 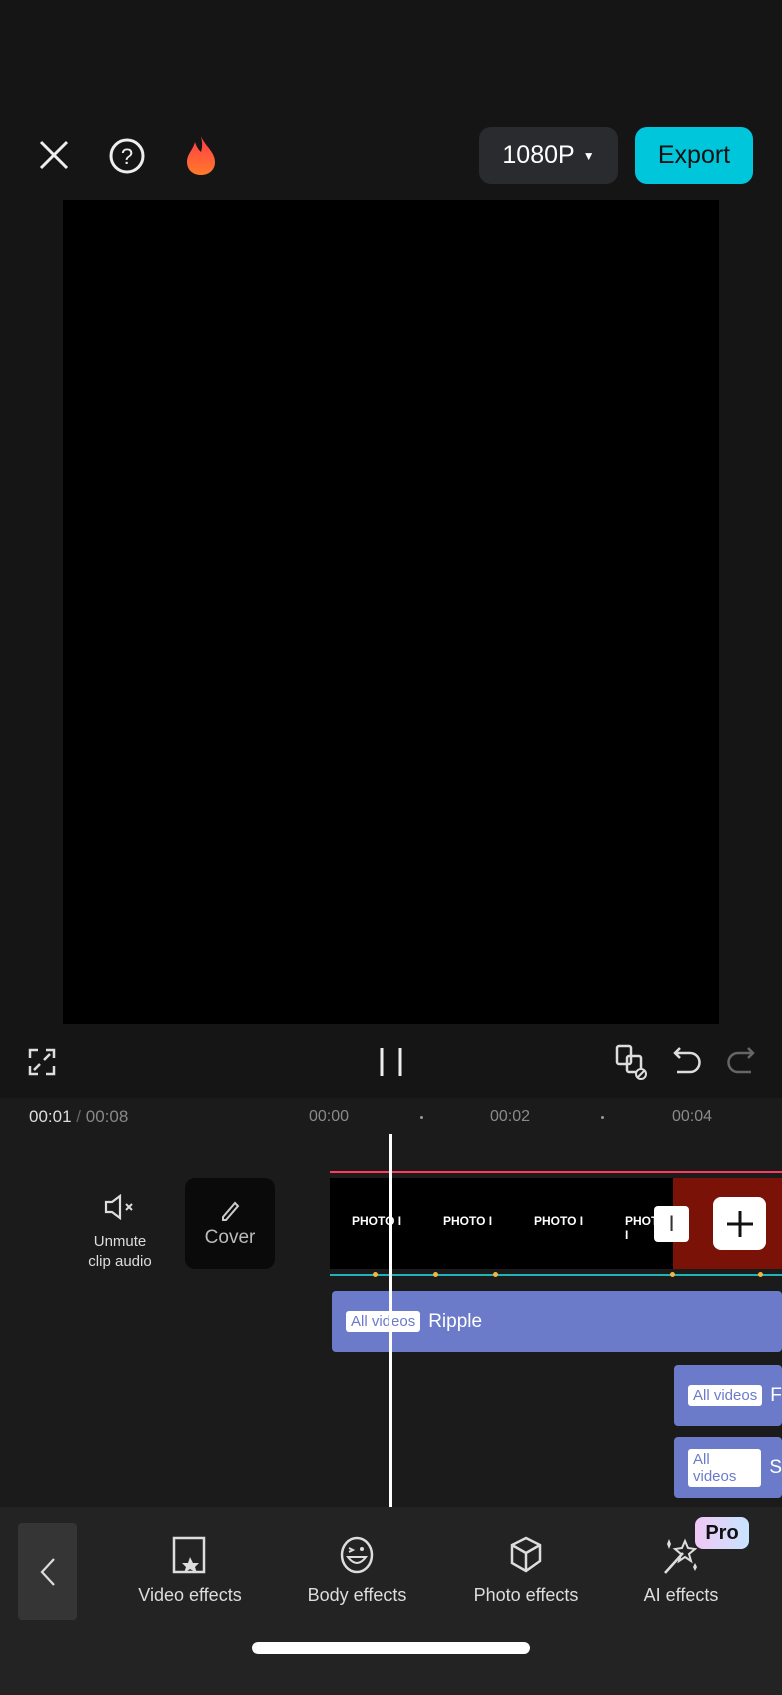 I want to click on effect-name: Ripple, so click(x=455, y=1321).